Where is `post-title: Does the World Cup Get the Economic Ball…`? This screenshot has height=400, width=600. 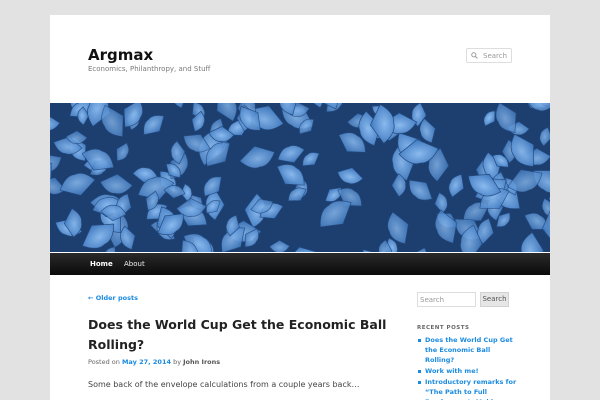 post-title: Does the World Cup Get the Economic Ball… is located at coordinates (238, 335).